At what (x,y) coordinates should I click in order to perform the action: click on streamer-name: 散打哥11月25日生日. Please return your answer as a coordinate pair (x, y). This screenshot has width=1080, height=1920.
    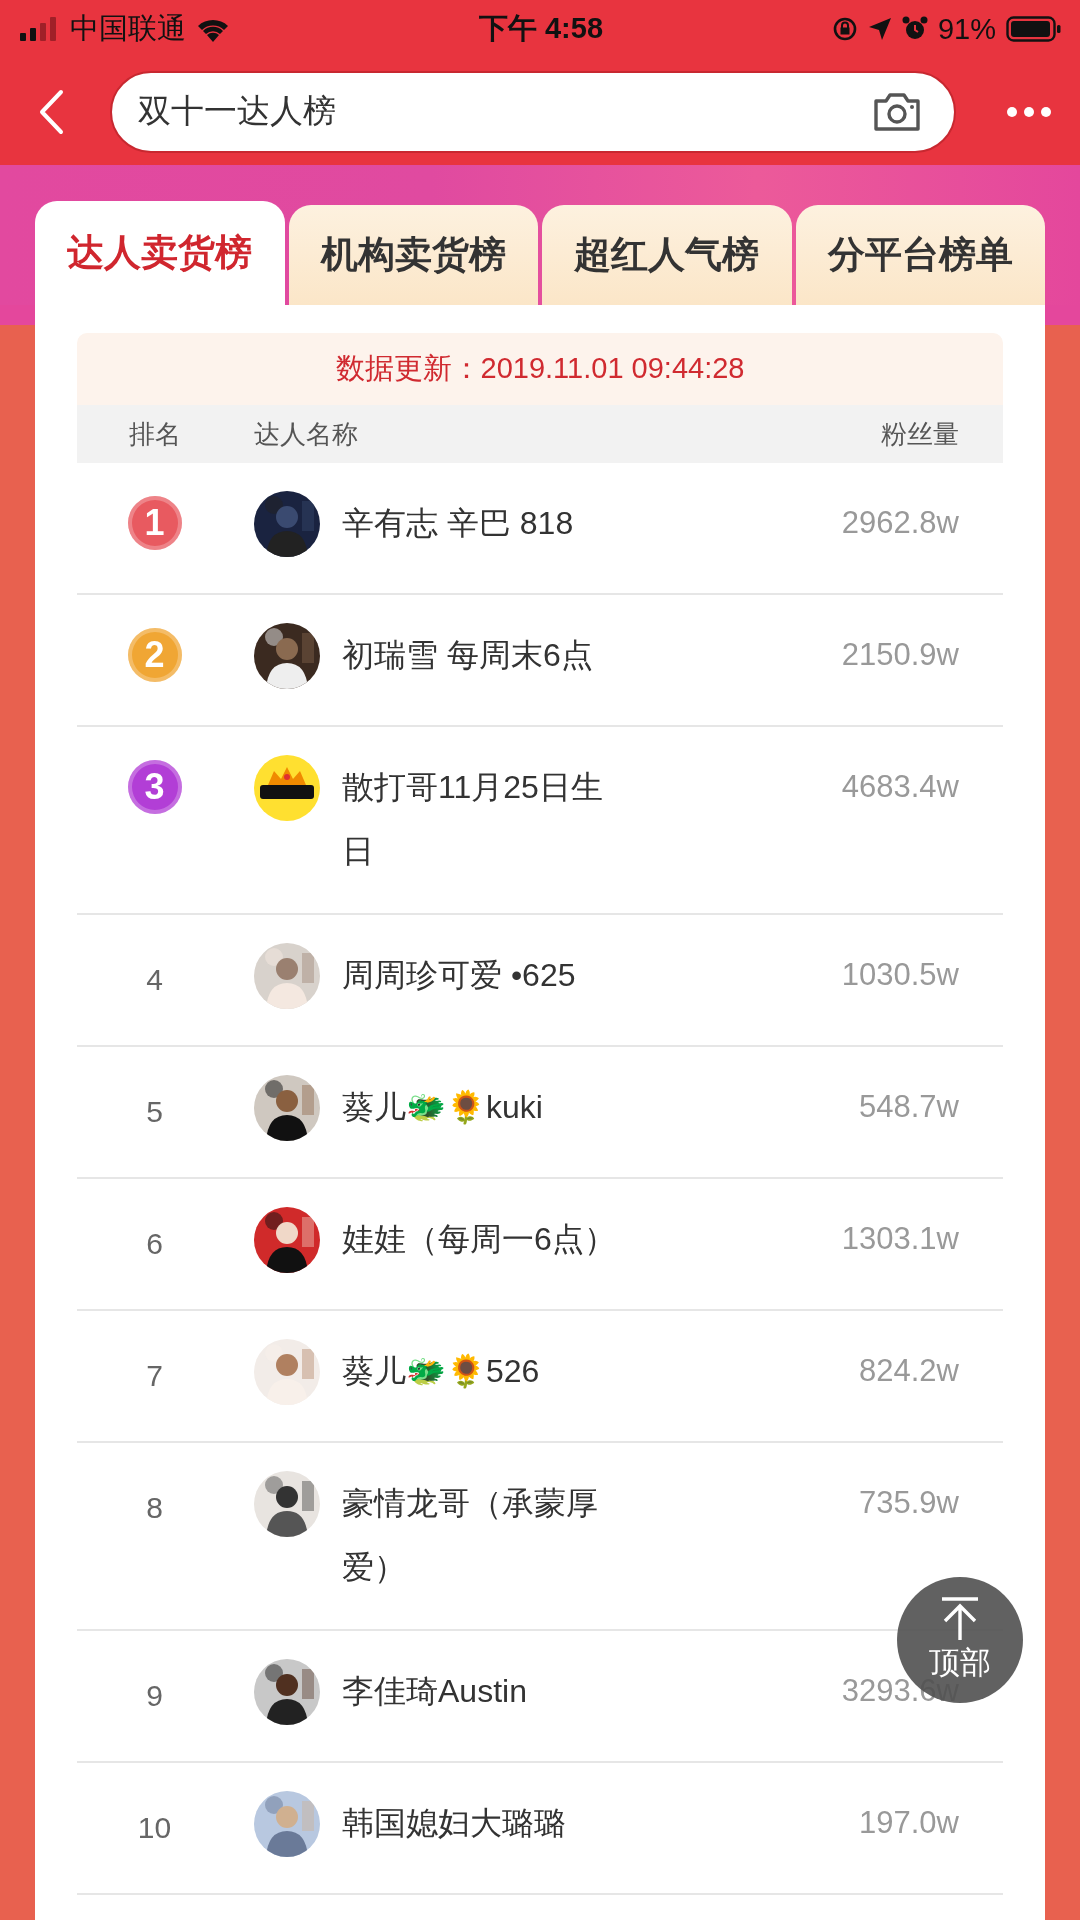
    Looking at the image, I should click on (473, 819).